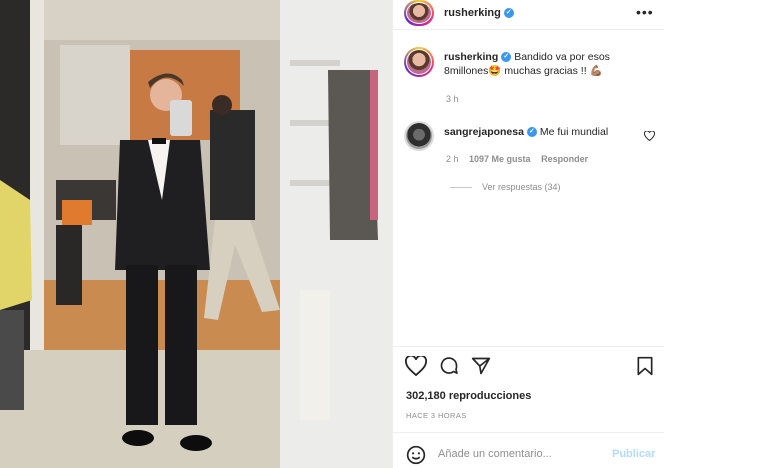 The image size is (778, 468). I want to click on comment-icon, so click(449, 366).